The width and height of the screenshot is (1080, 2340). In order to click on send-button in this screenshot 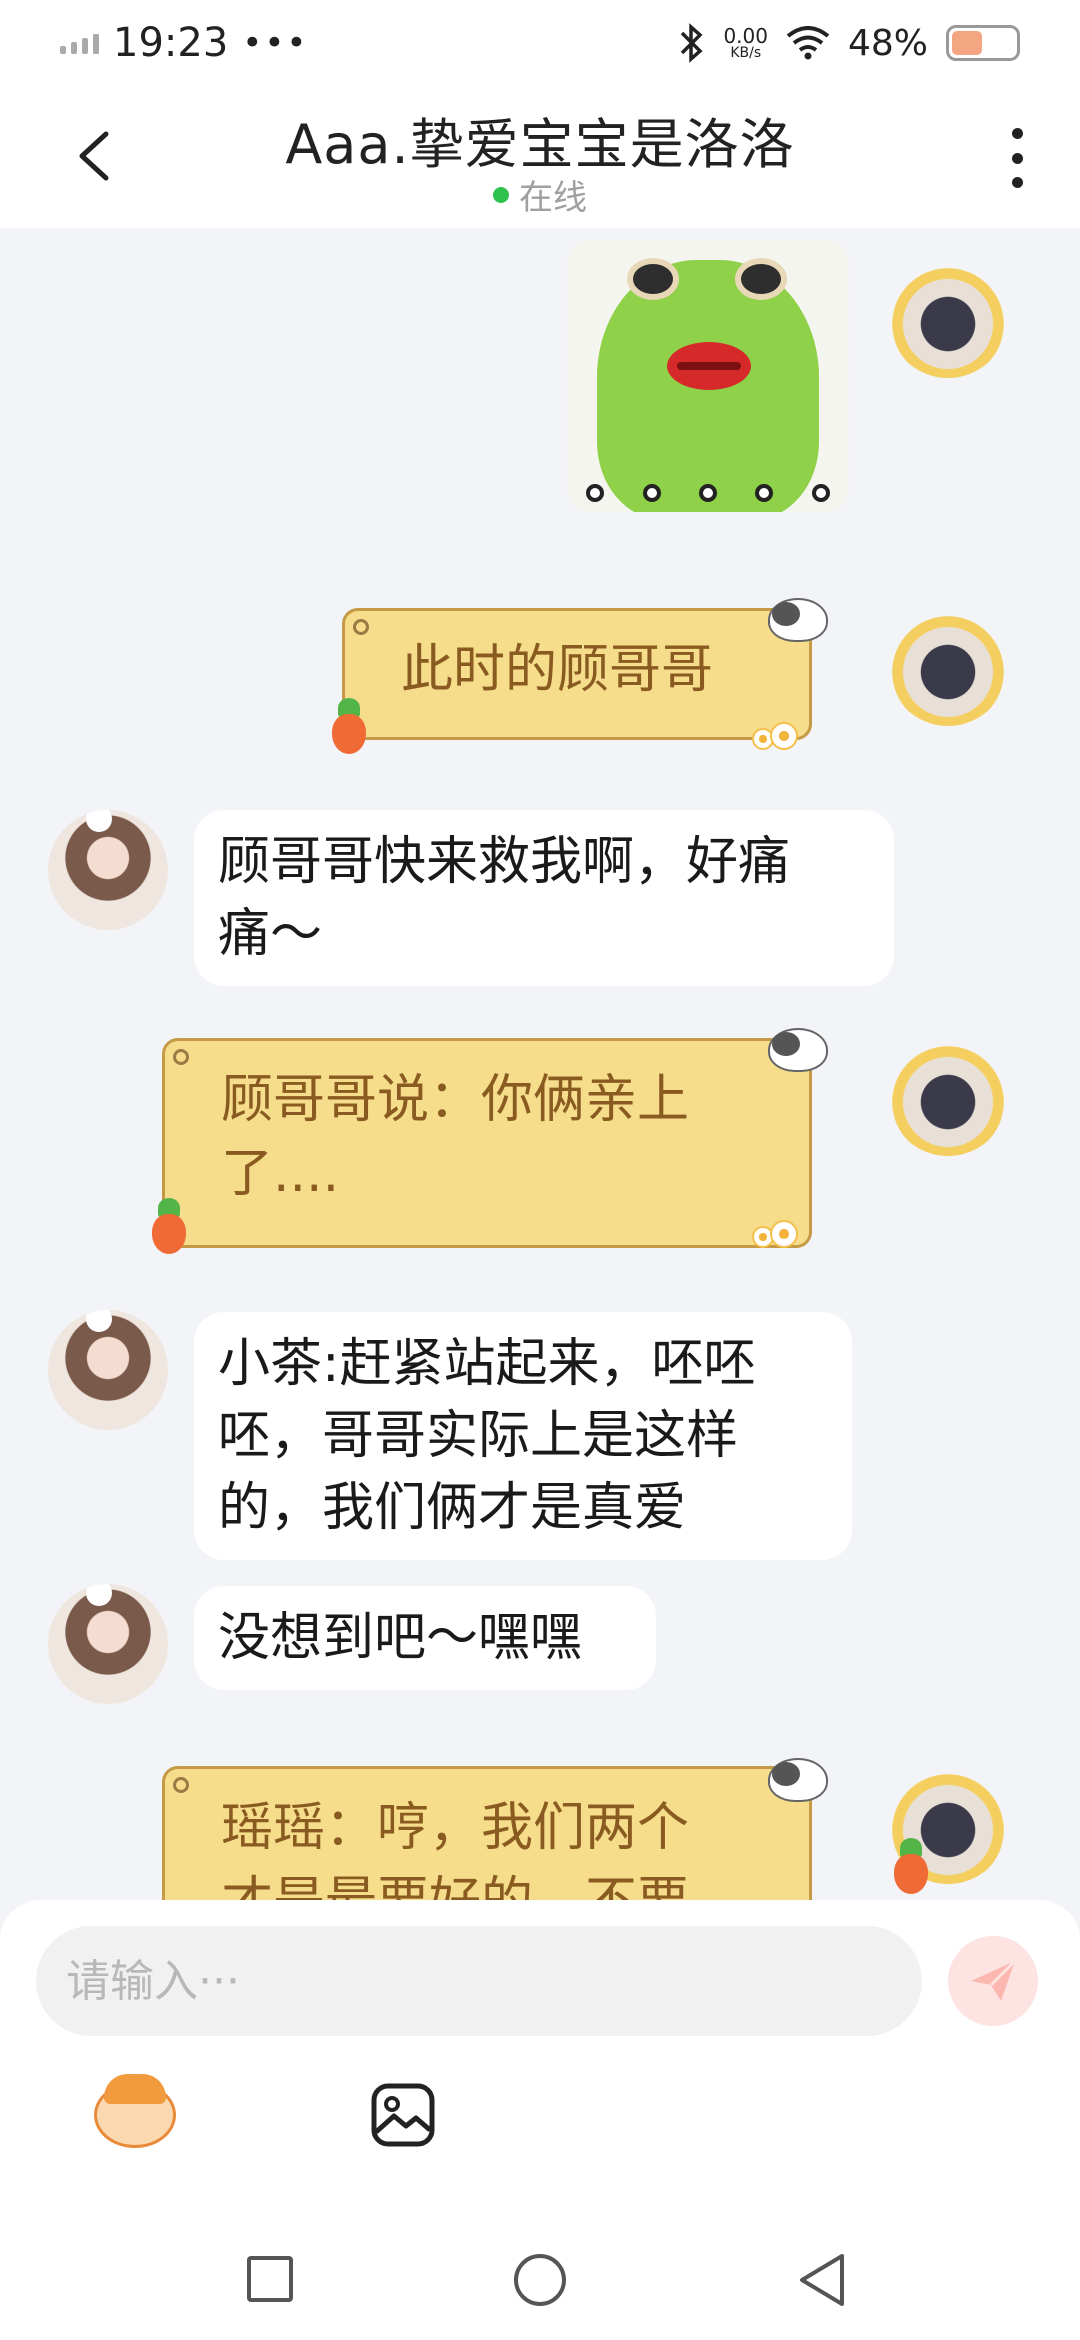, I will do `click(993, 1981)`.